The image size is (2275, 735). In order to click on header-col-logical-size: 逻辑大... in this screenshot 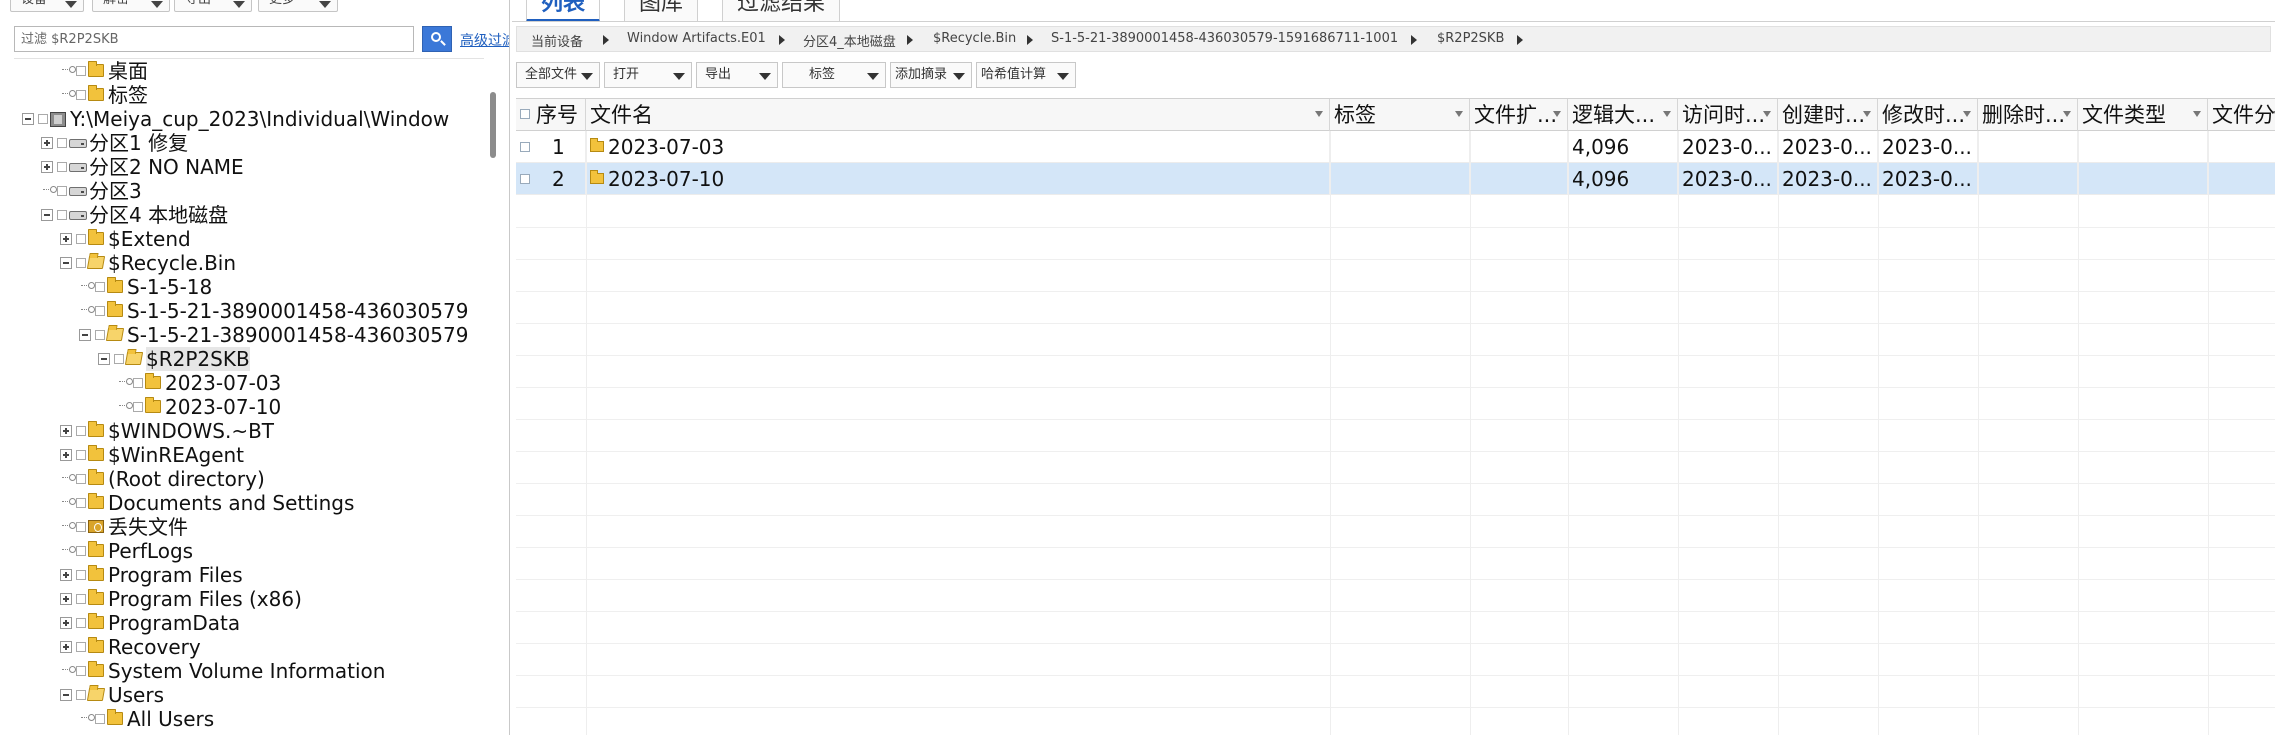, I will do `click(1623, 115)`.